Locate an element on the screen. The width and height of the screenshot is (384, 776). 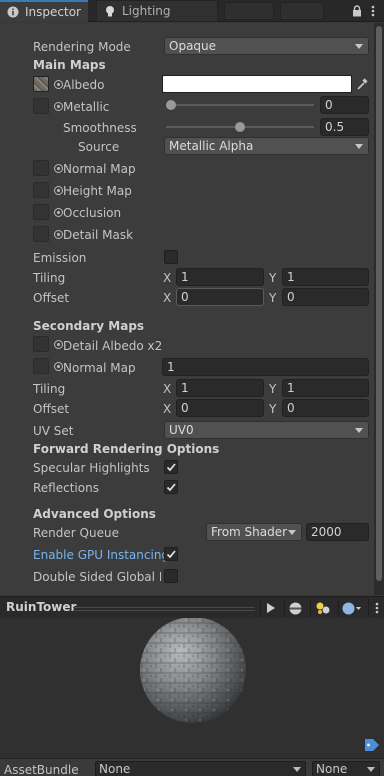
normal-map-label: Normal Map is located at coordinates (99, 169).